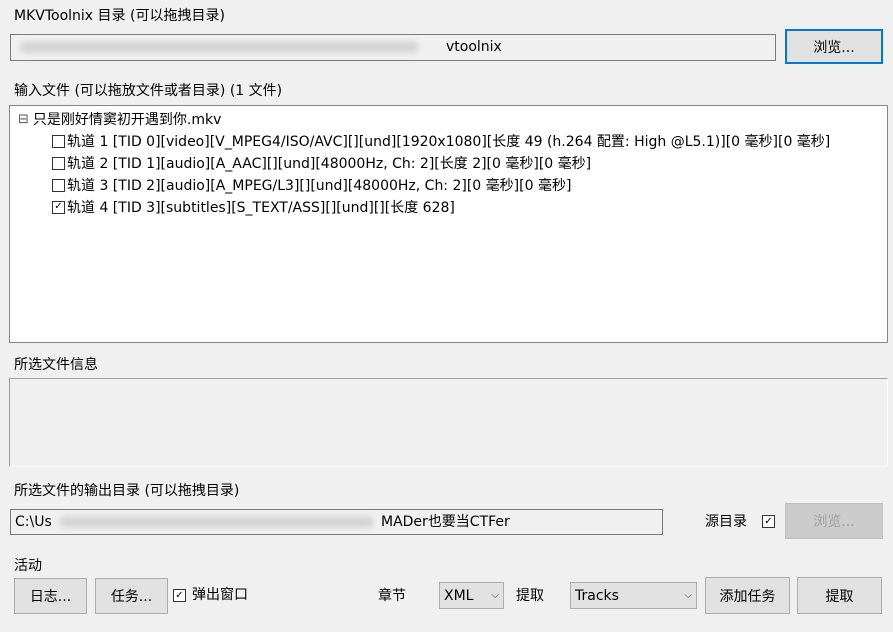 This screenshot has height=632, width=893. Describe the element at coordinates (23, 119) in the screenshot. I see `collapse-icon: ⊟` at that location.